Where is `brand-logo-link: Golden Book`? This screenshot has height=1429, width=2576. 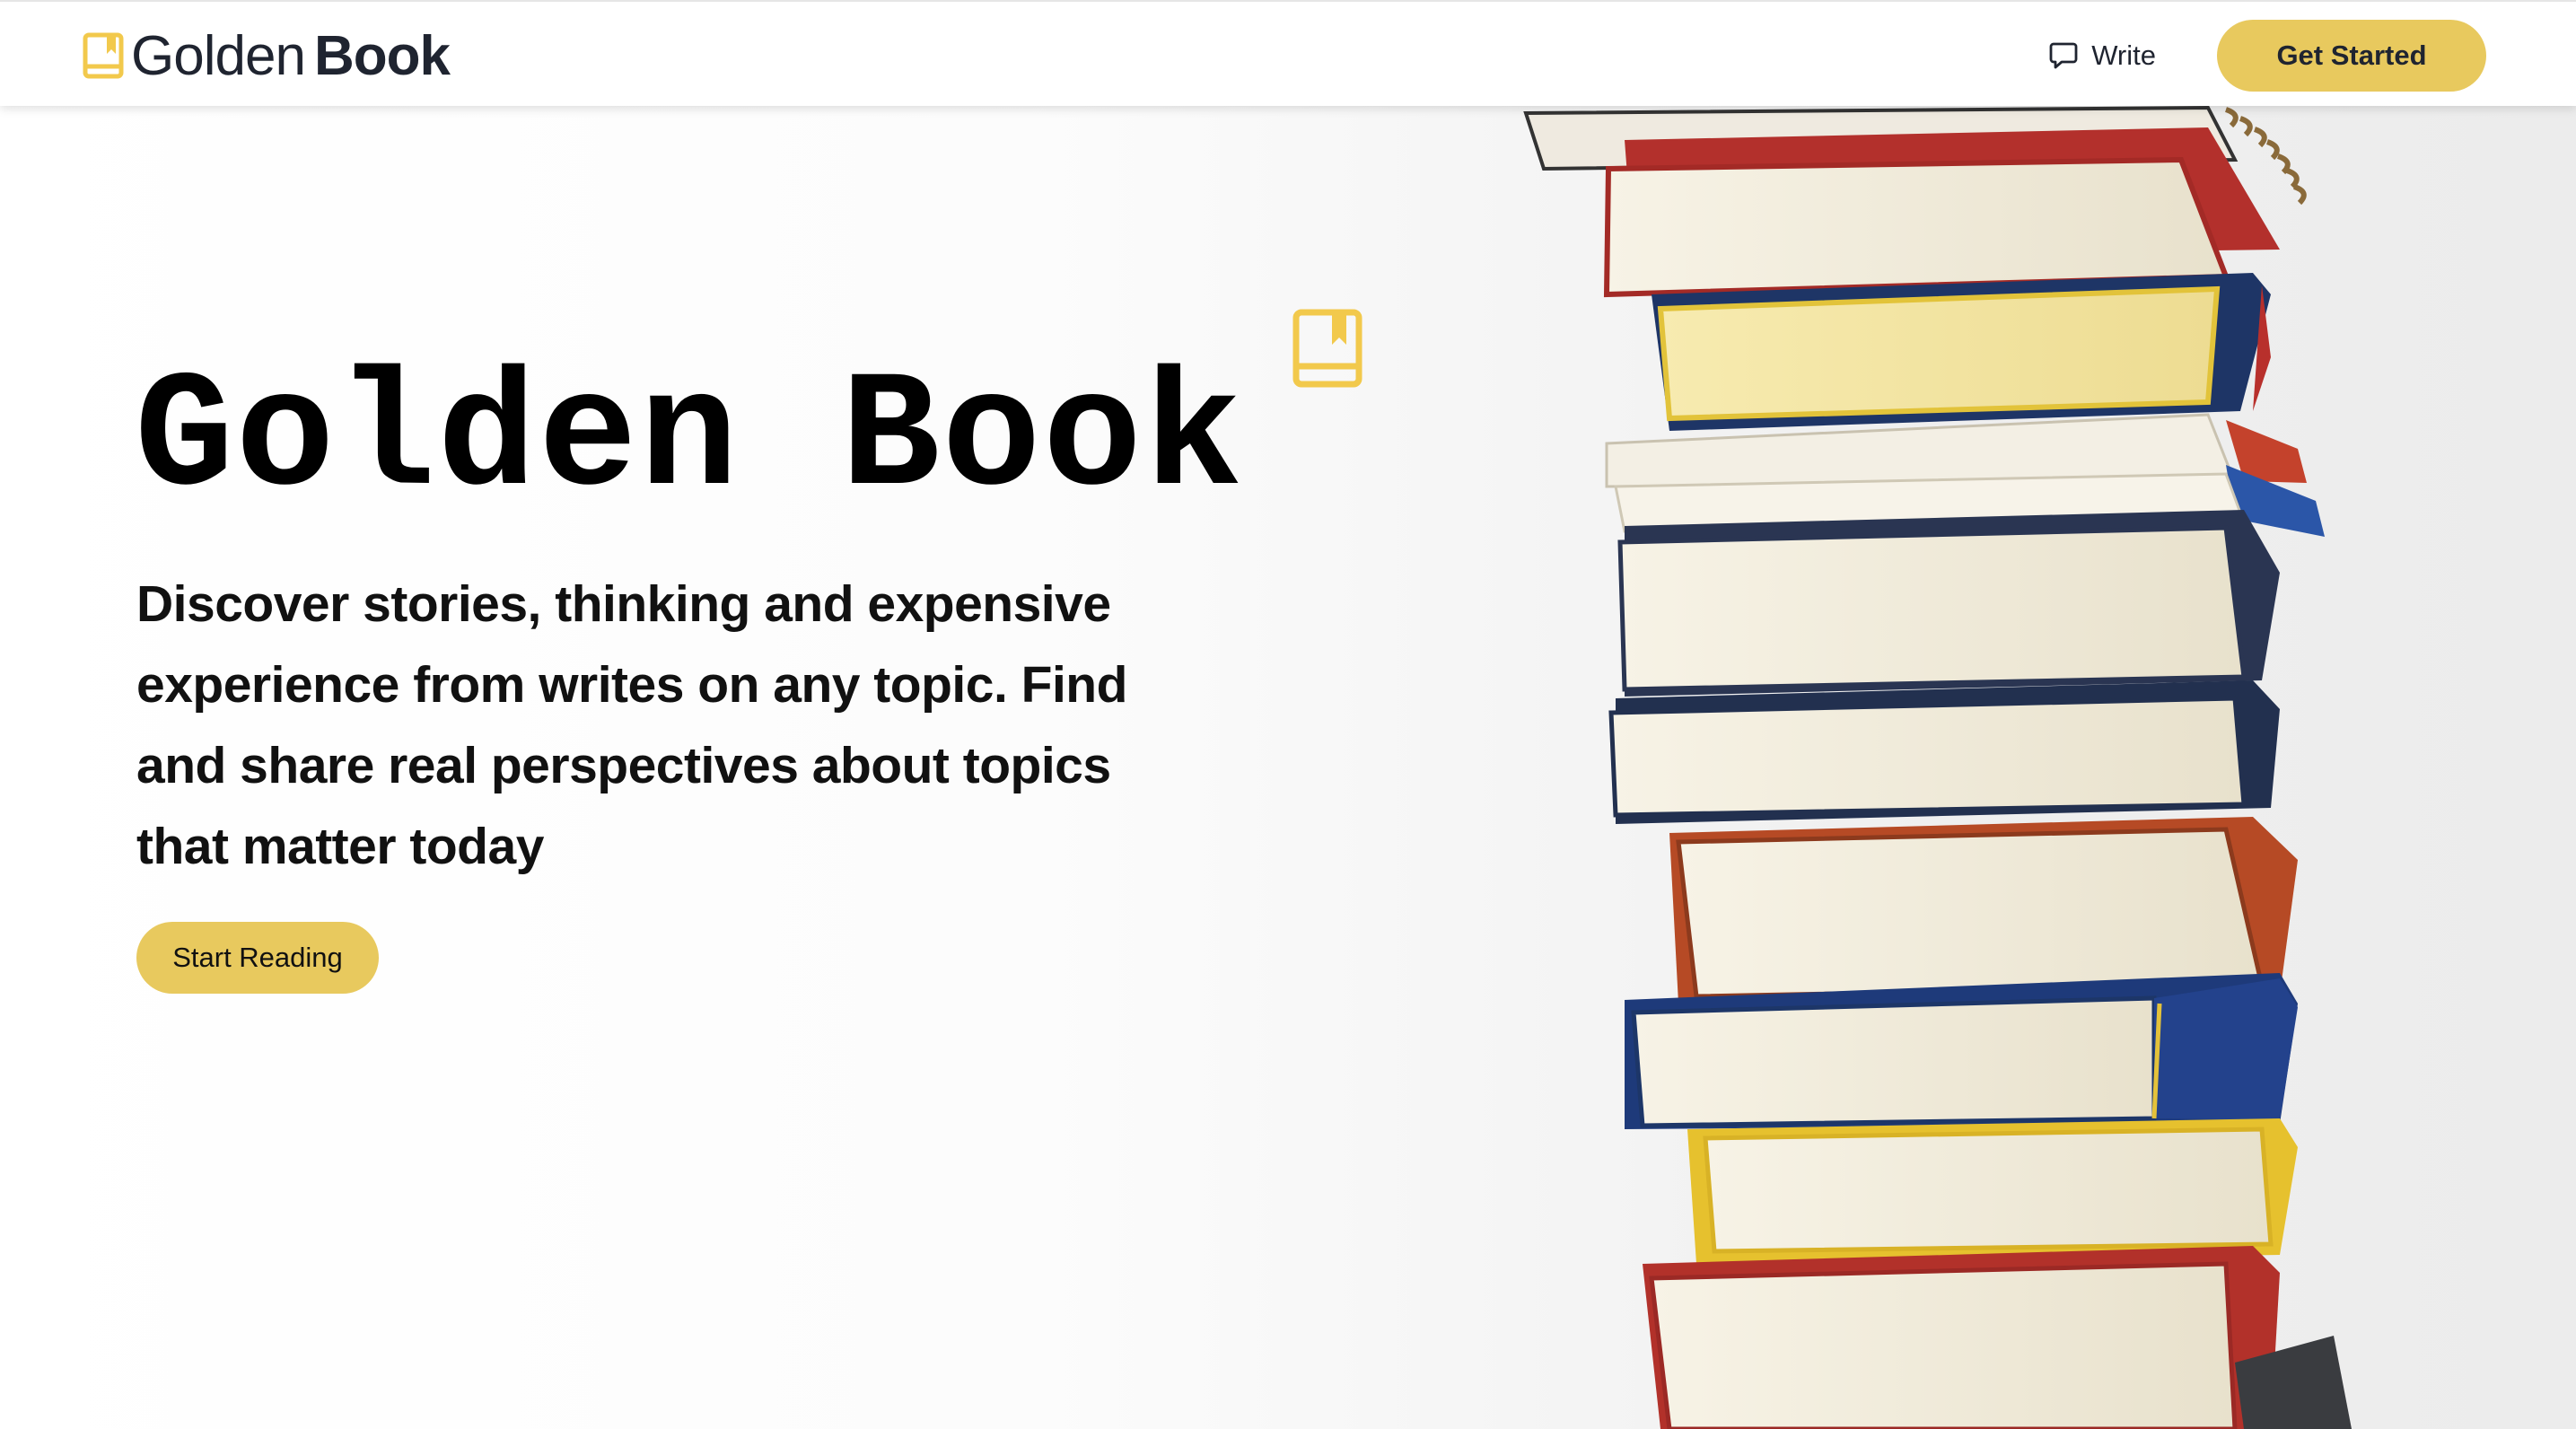
brand-logo-link: Golden Book is located at coordinates (267, 56).